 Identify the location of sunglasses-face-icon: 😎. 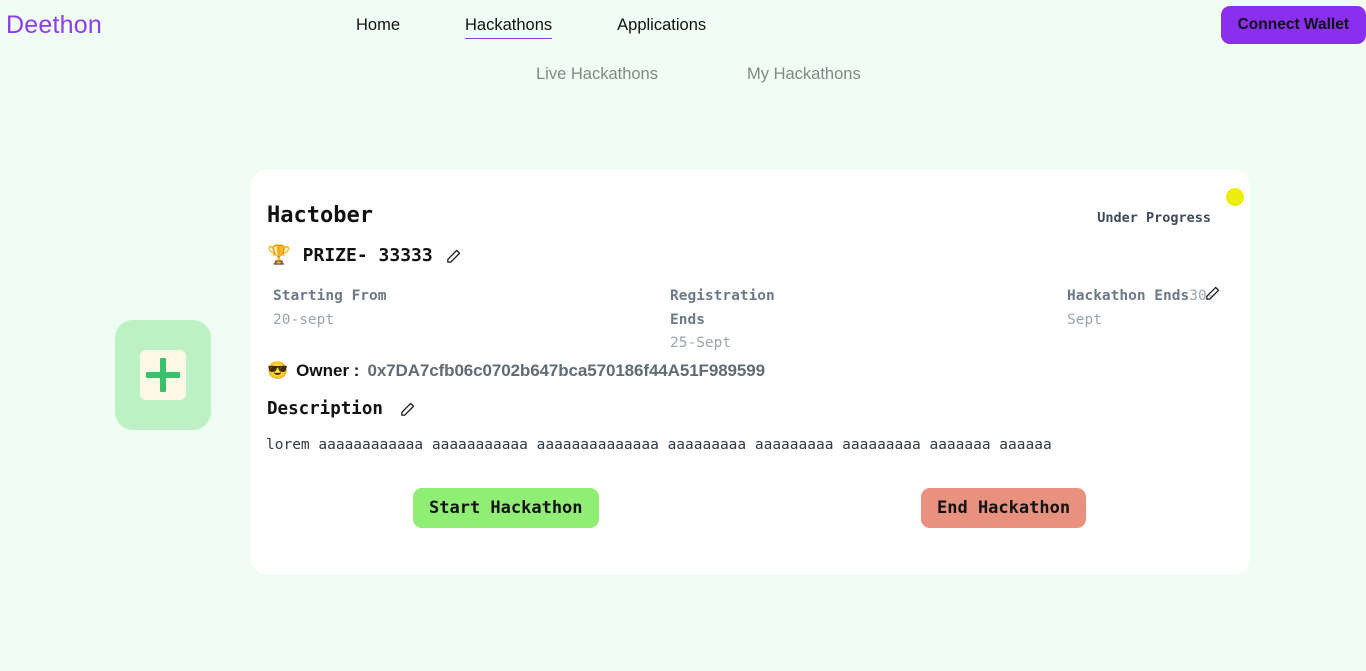
(278, 370).